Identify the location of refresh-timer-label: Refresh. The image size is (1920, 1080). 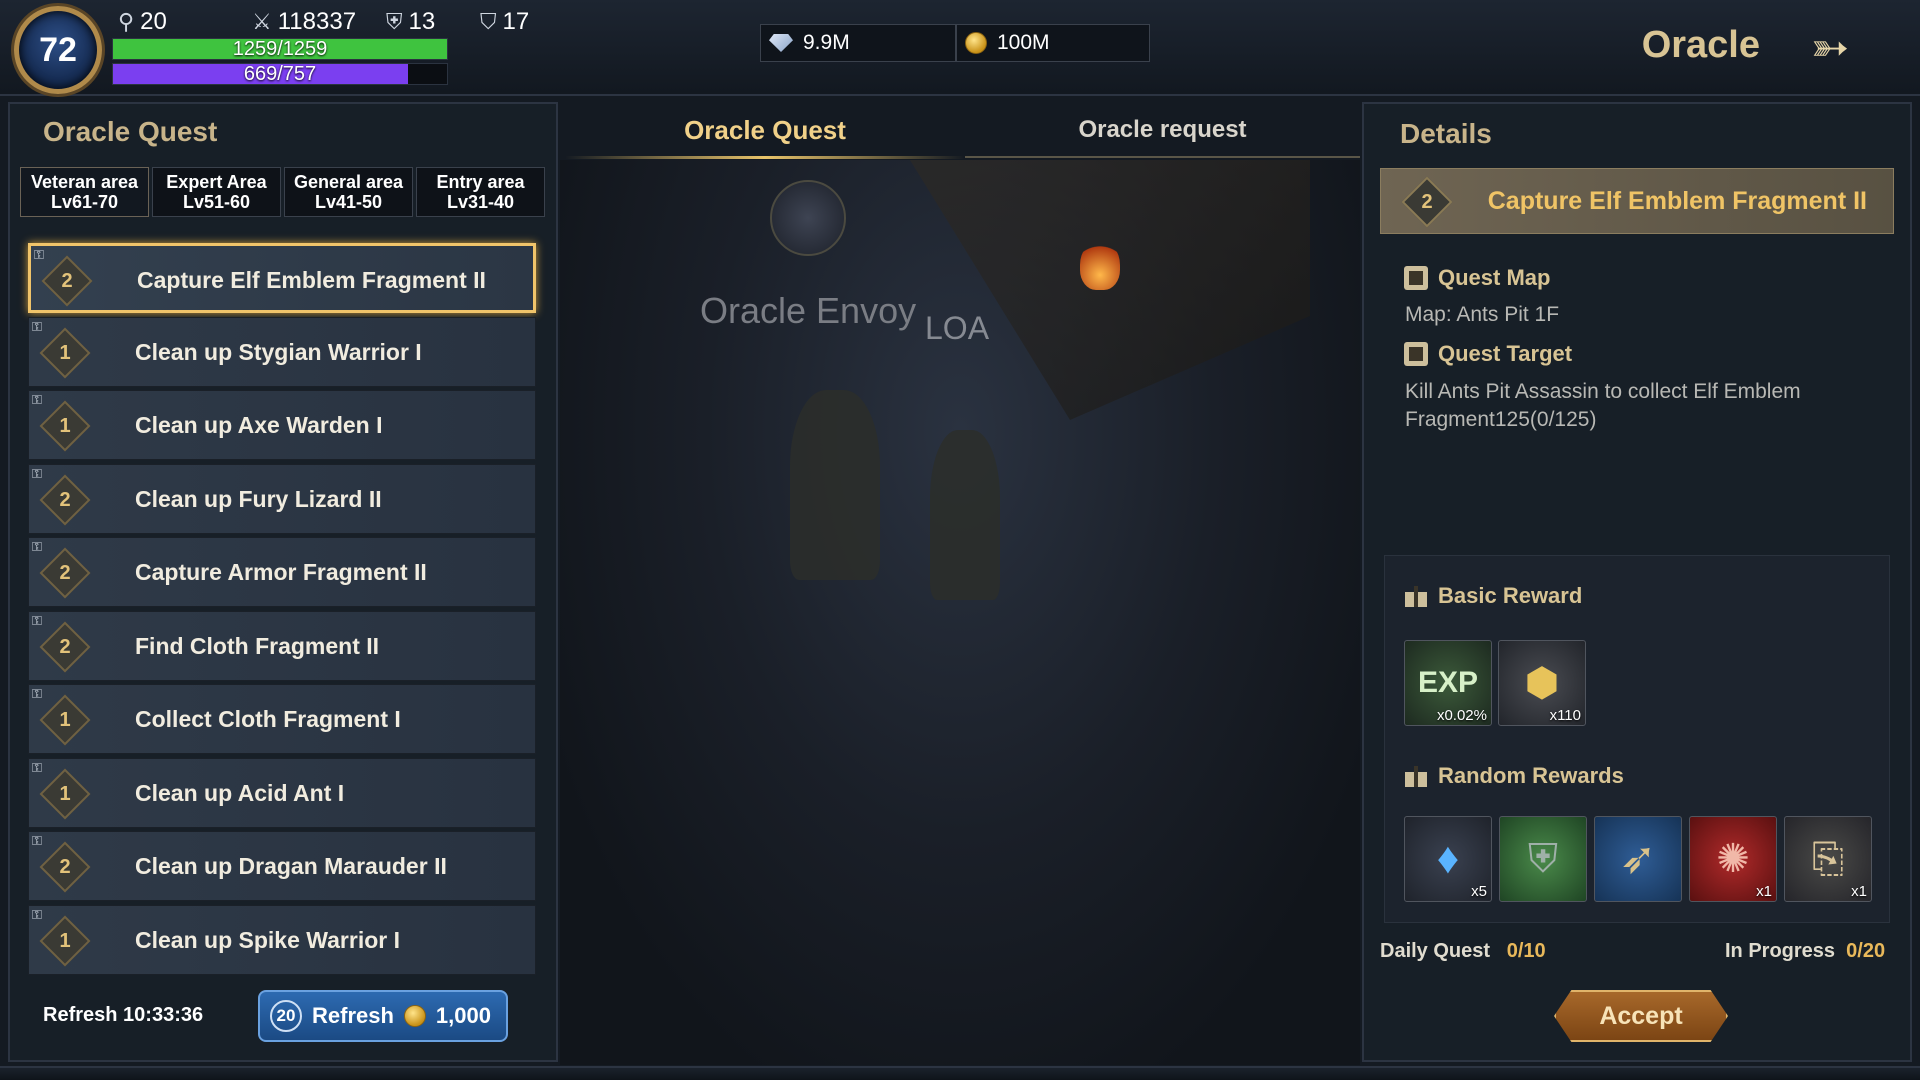
(80, 1015).